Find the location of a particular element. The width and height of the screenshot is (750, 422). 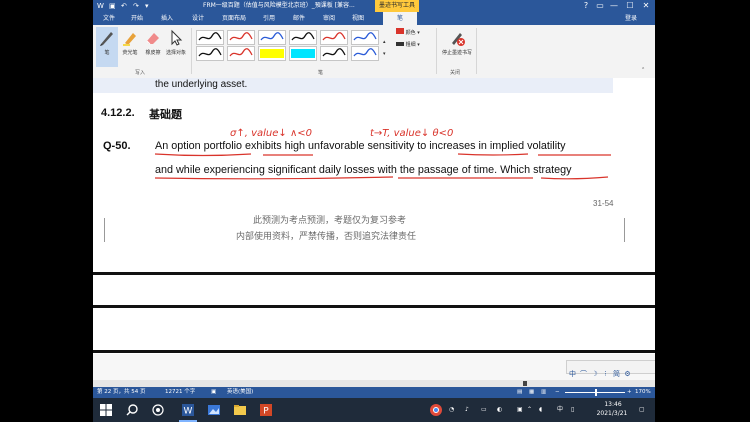

word-count: 12721 个字 is located at coordinates (180, 392).